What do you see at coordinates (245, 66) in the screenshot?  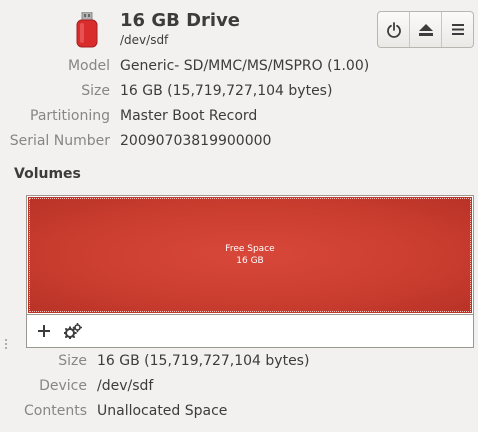 I see `model-value: Generic- SD/MMC/MS/MSPRO (1.00)` at bounding box center [245, 66].